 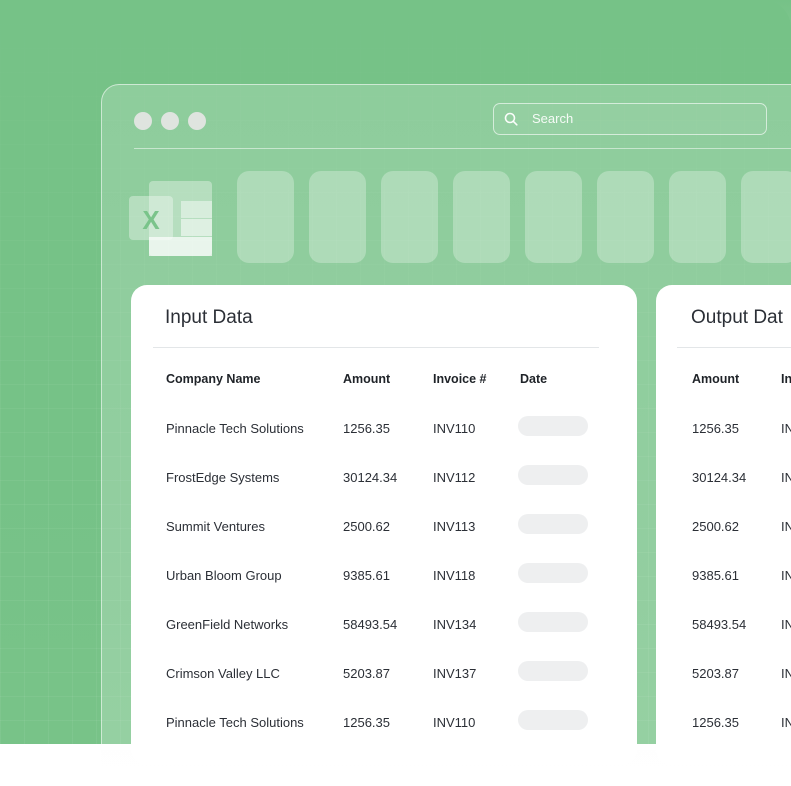 What do you see at coordinates (384, 492) in the screenshot?
I see `table-row: FrostEdge Systems 30124.34 INV112` at bounding box center [384, 492].